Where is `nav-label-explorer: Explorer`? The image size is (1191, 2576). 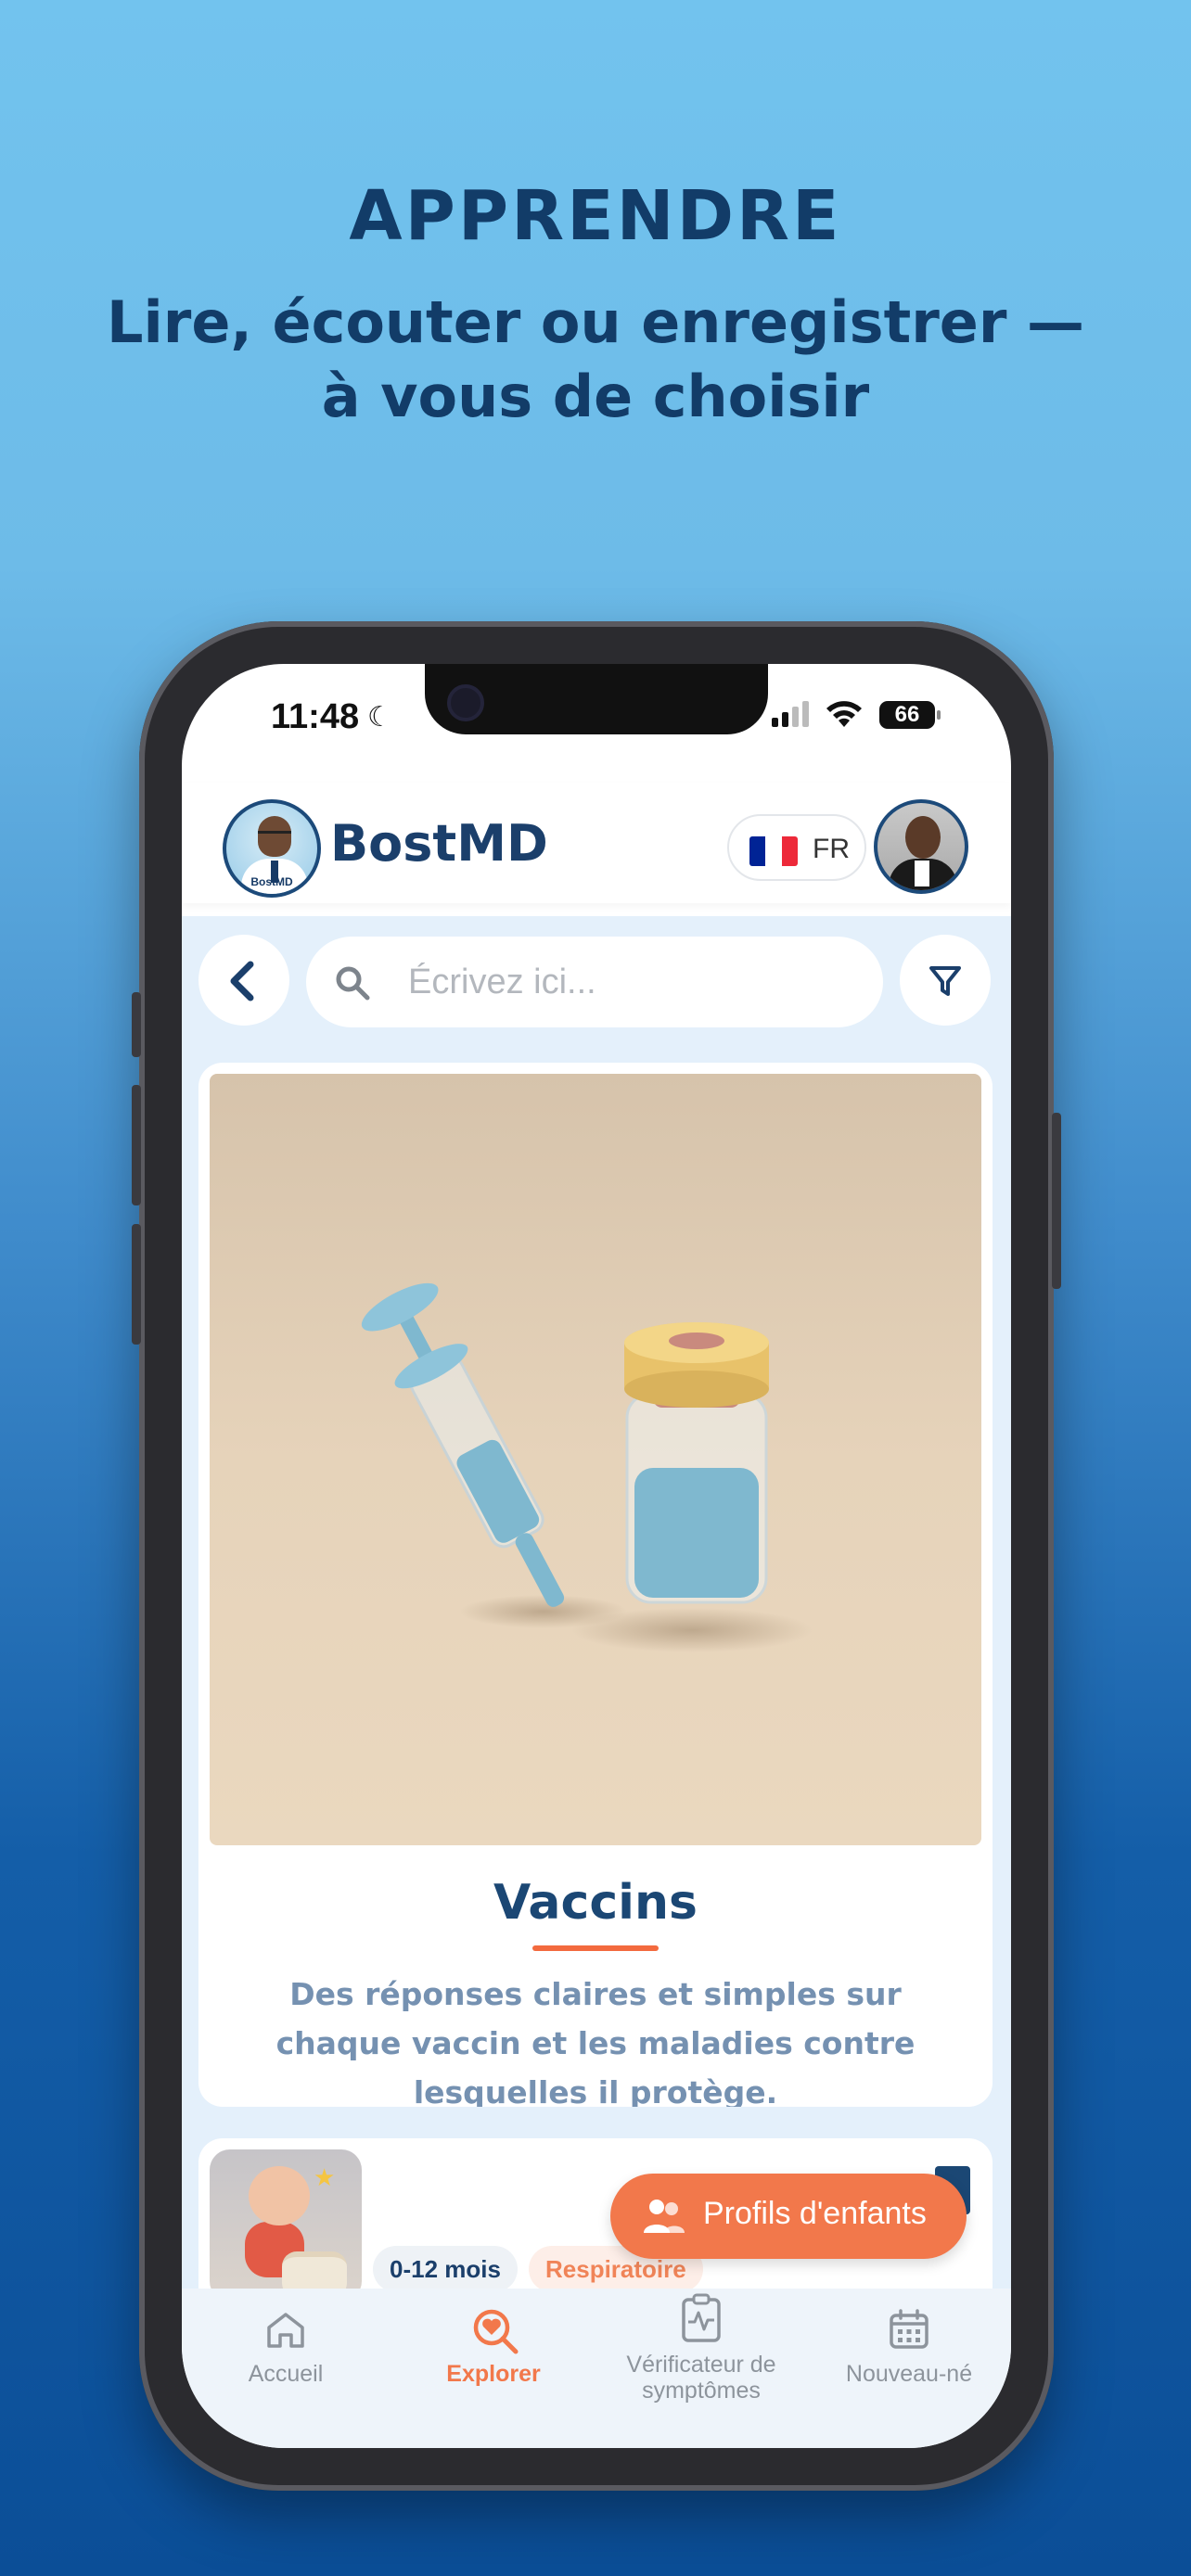
nav-label-explorer: Explorer is located at coordinates (493, 2374).